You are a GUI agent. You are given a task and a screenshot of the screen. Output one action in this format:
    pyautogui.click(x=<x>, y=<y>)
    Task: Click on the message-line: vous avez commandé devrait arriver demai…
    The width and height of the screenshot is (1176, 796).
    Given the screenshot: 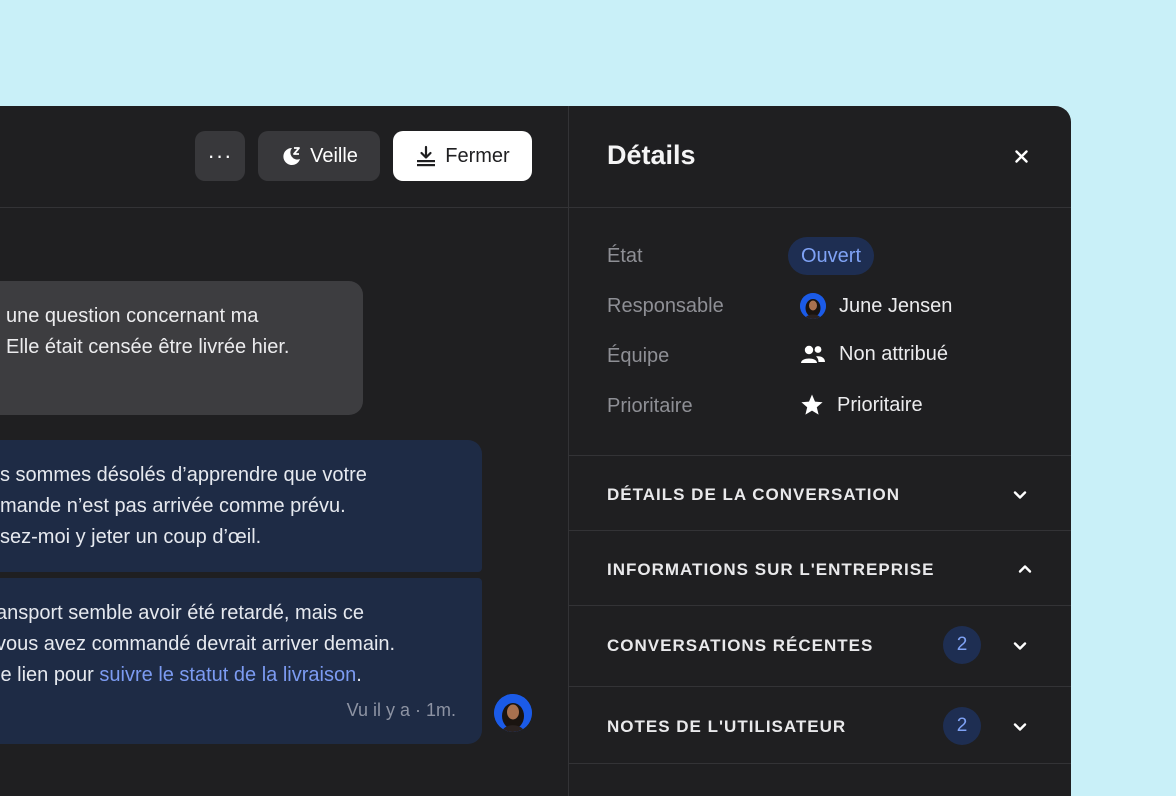 What is the action you would take?
    pyautogui.click(x=198, y=644)
    